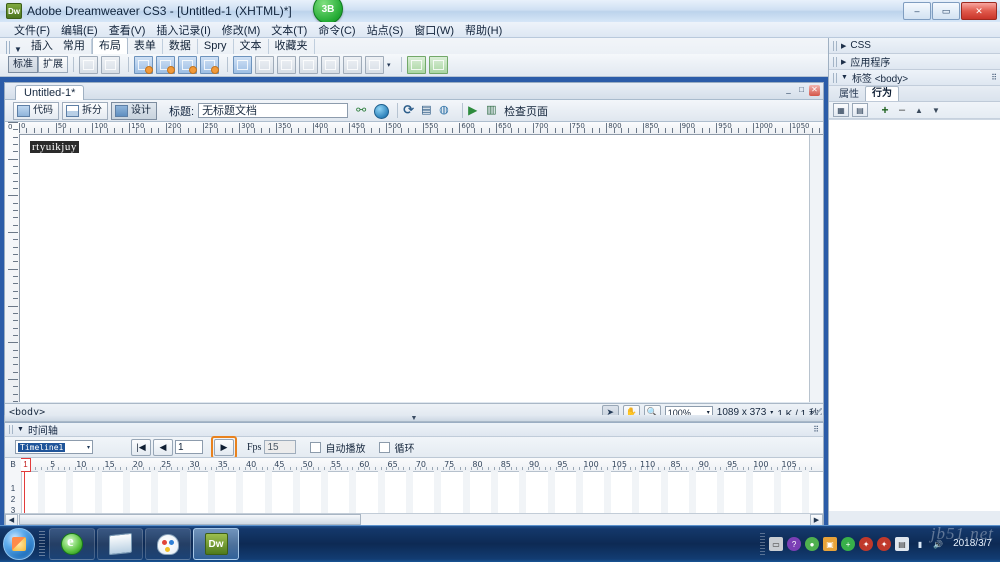 Image resolution: width=1000 pixels, height=562 pixels. Describe the element at coordinates (72, 544) in the screenshot. I see `taskbar-item-internet-explorer` at that location.